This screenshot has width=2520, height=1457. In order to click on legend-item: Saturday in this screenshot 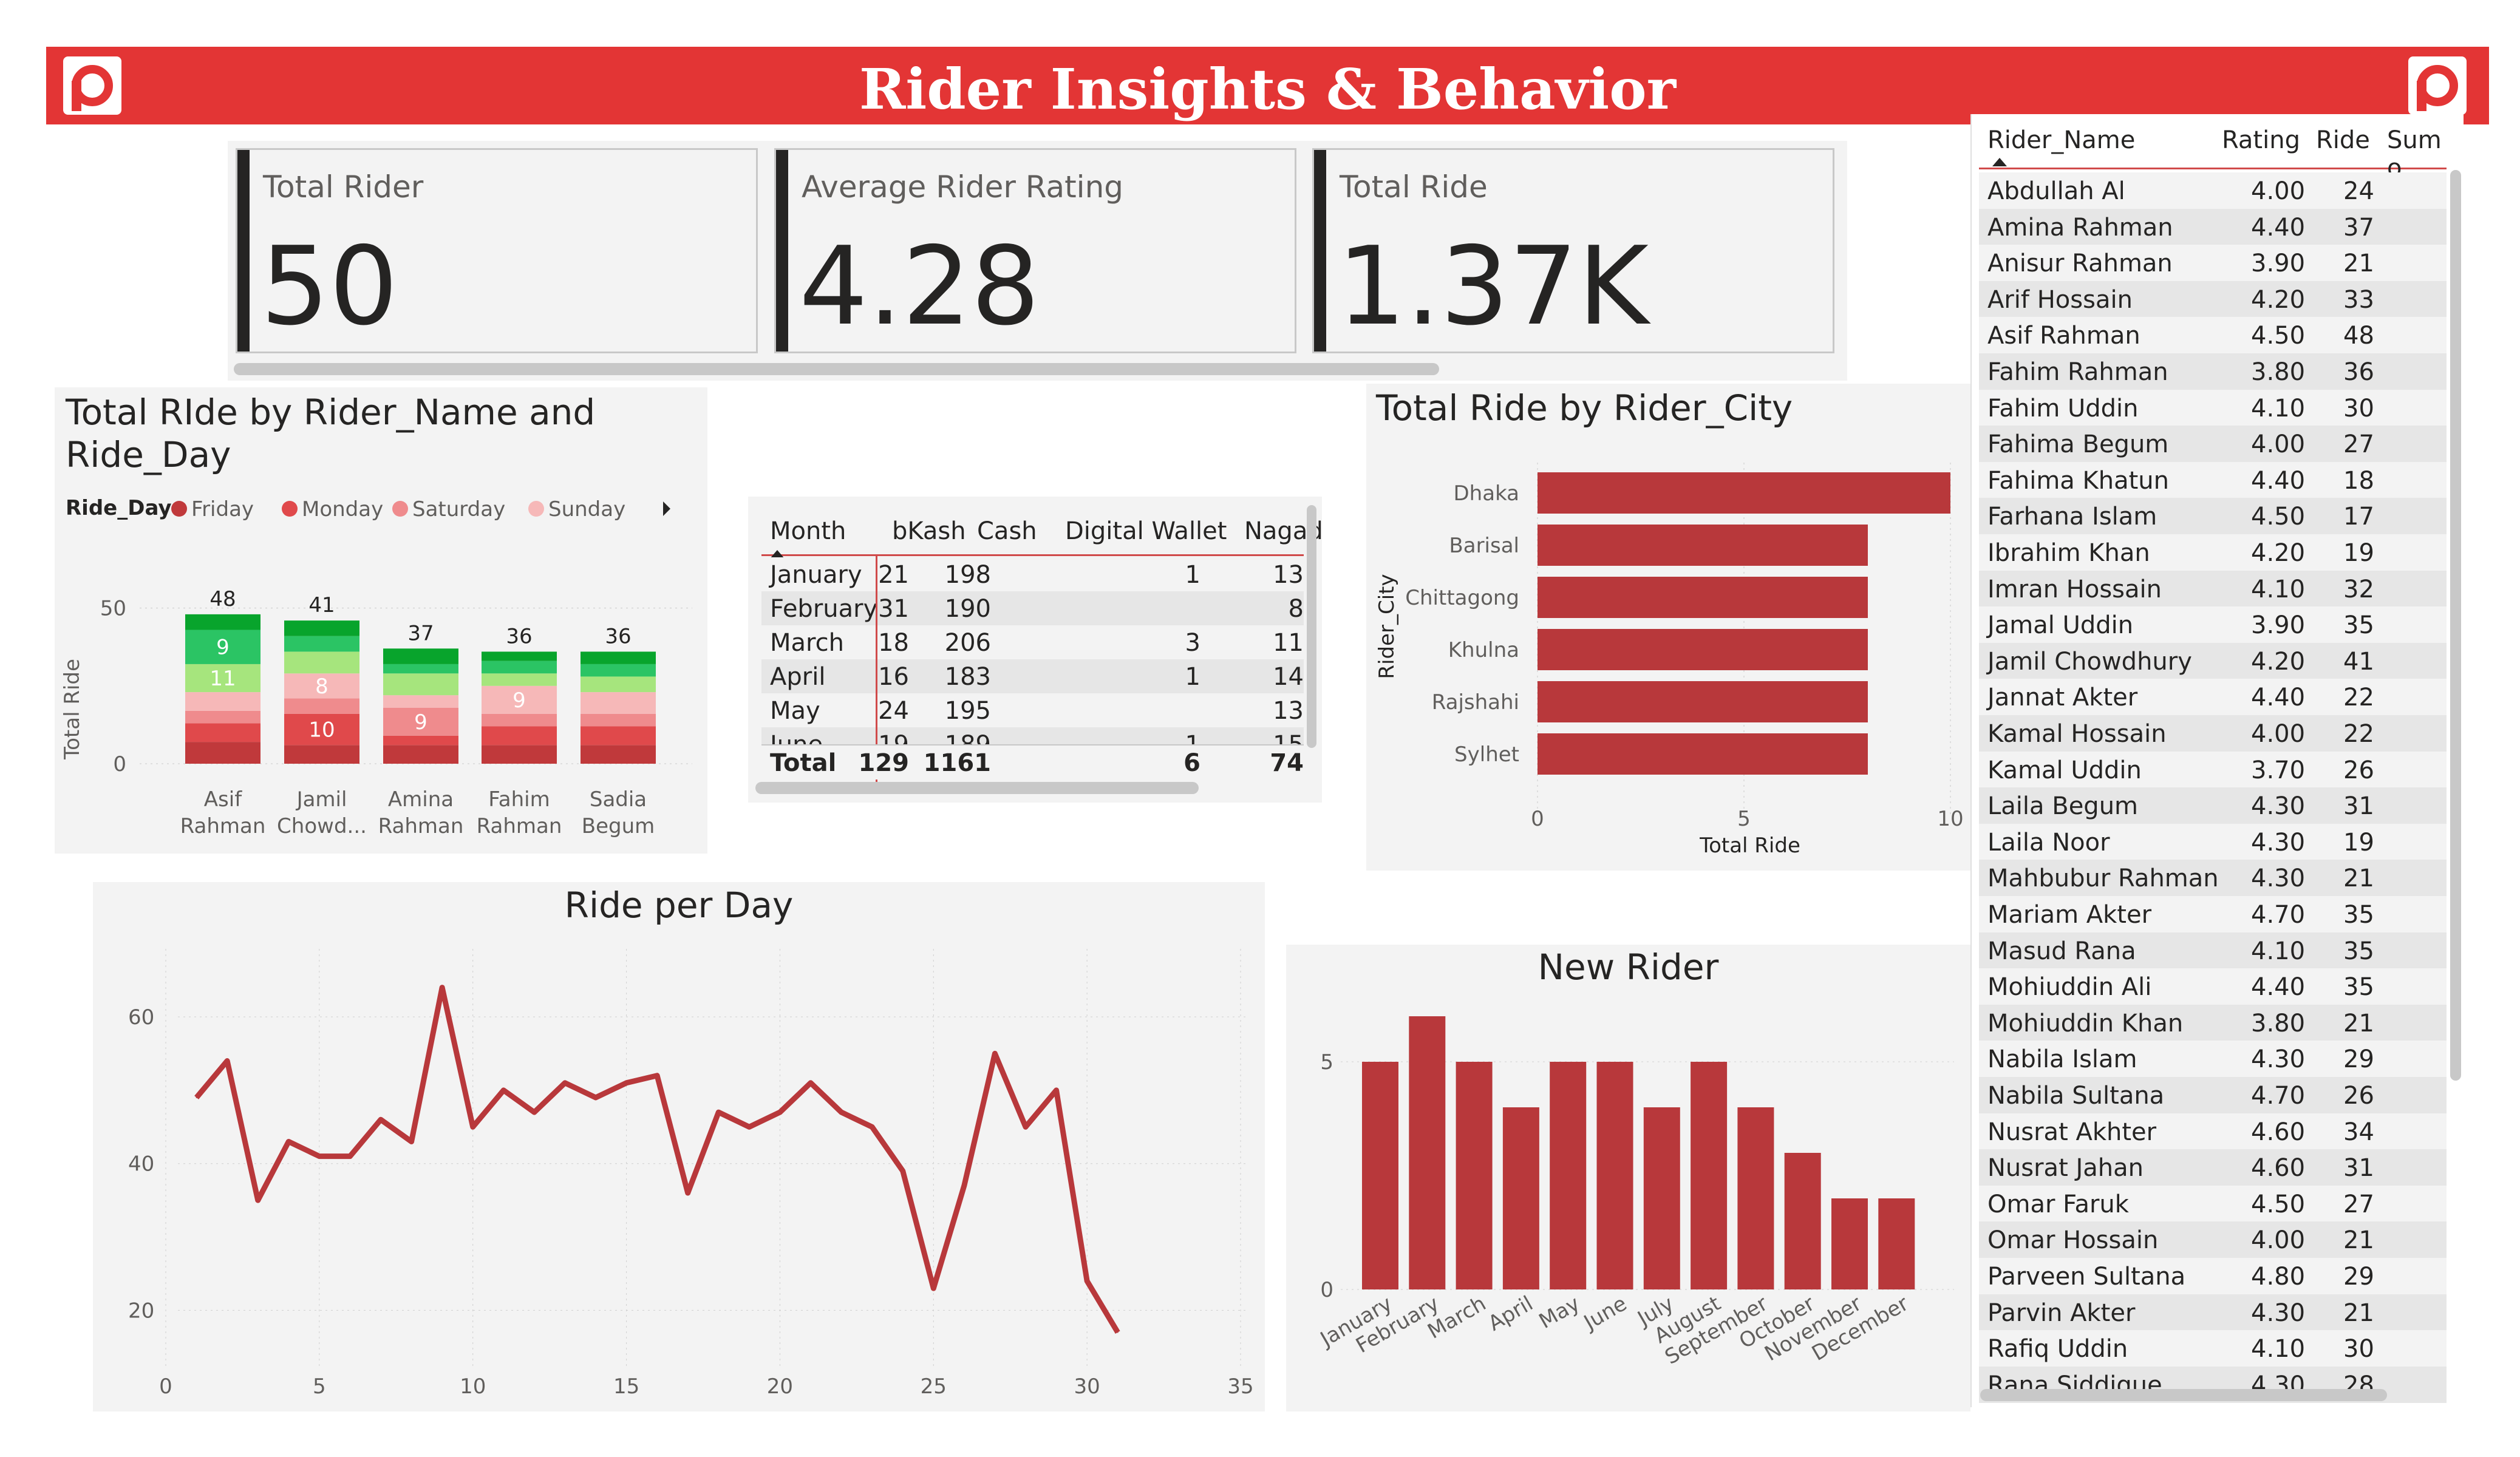, I will do `click(458, 509)`.